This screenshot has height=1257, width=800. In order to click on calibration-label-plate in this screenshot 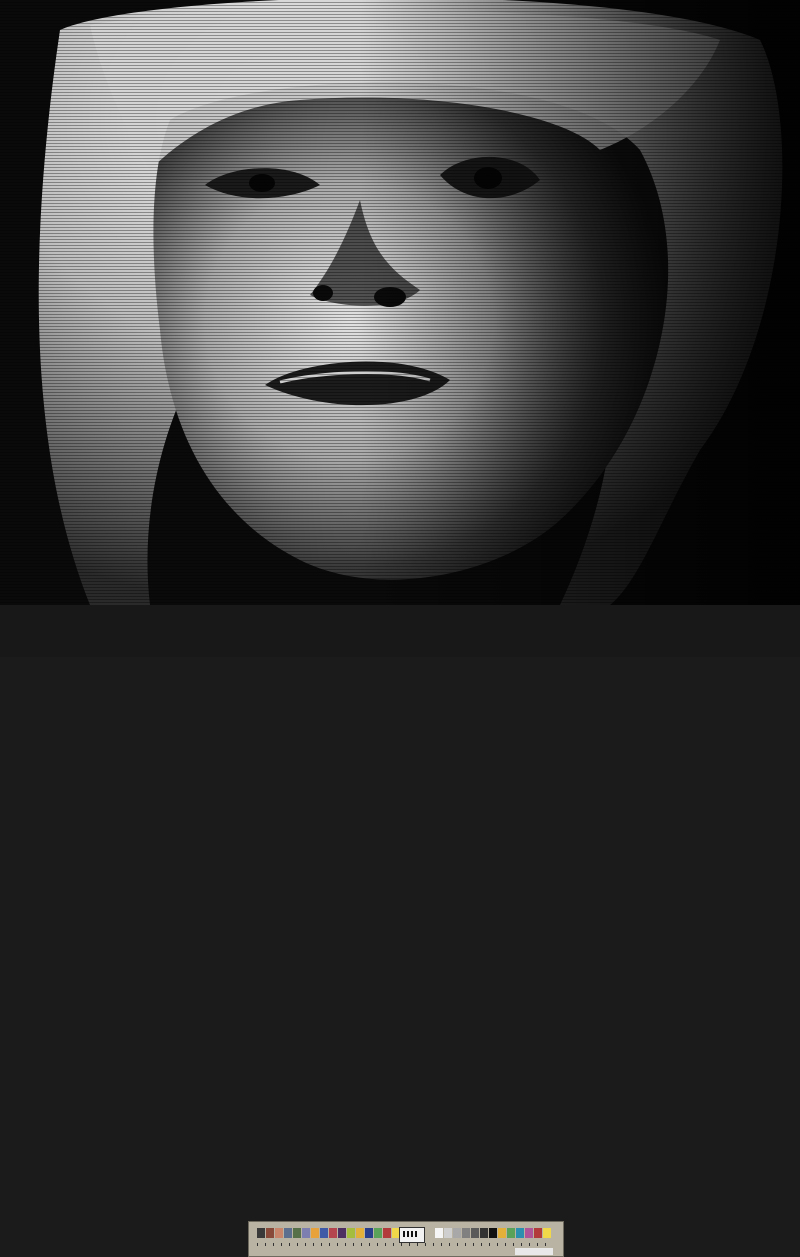, I will do `click(534, 1251)`.